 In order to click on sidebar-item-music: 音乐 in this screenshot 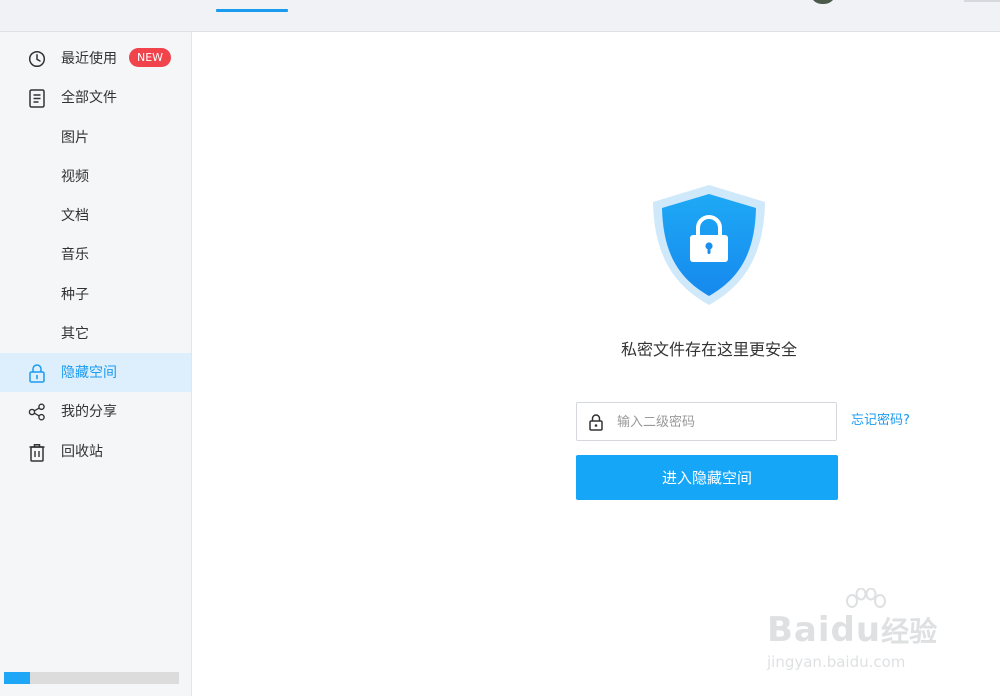, I will do `click(95, 254)`.